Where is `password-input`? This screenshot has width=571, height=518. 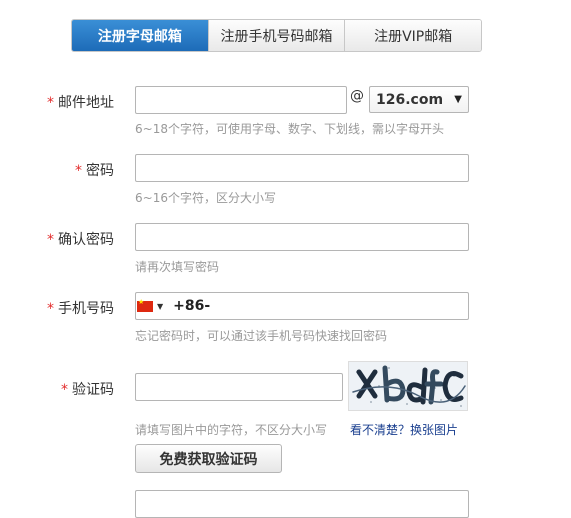
password-input is located at coordinates (302, 168).